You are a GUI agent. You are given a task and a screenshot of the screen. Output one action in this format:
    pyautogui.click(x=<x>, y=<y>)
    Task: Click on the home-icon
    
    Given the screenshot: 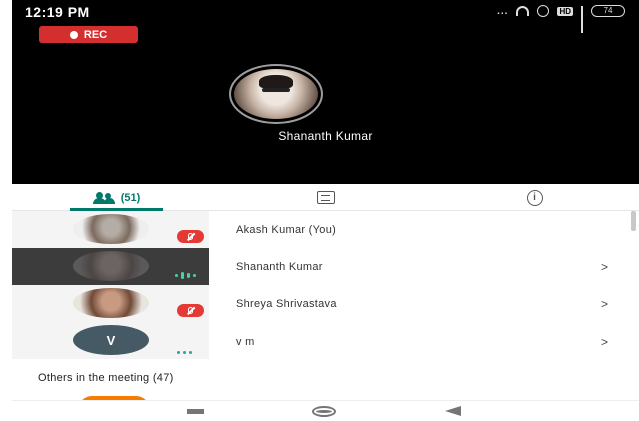 What is the action you would take?
    pyautogui.click(x=324, y=411)
    